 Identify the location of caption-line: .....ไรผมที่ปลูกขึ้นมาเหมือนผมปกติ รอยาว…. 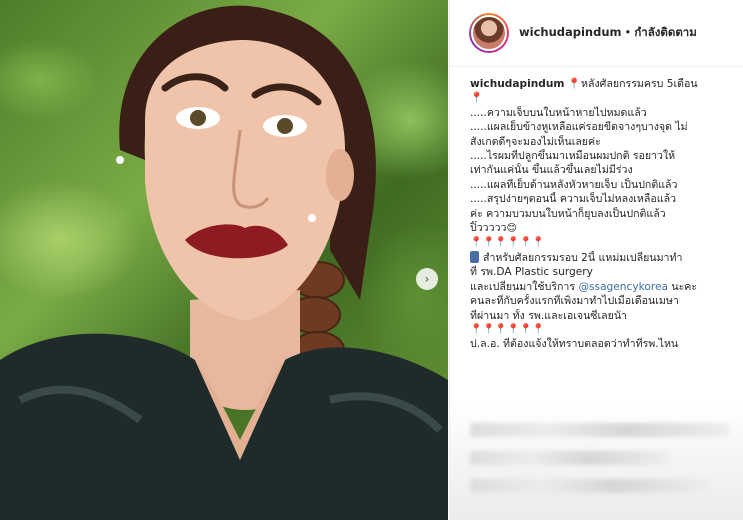
(573, 156).